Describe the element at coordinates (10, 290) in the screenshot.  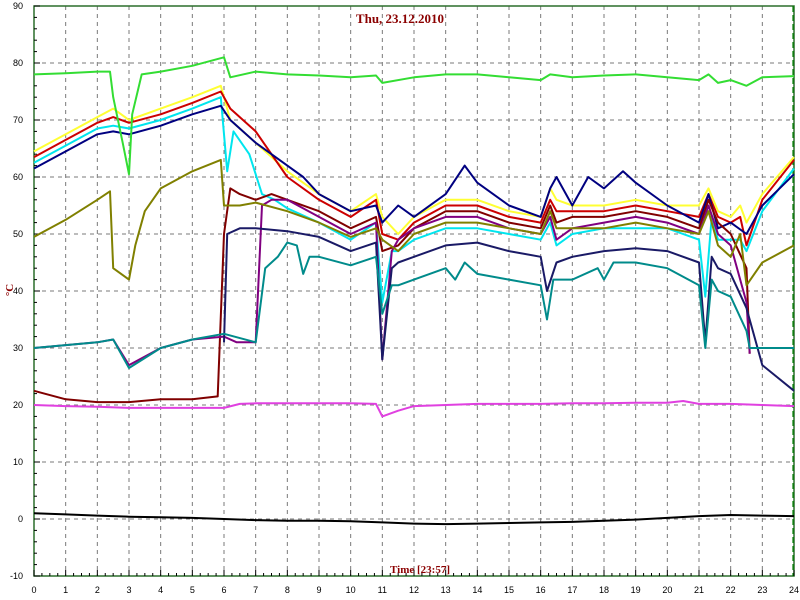
I see `y-axis-label: °C` at that location.